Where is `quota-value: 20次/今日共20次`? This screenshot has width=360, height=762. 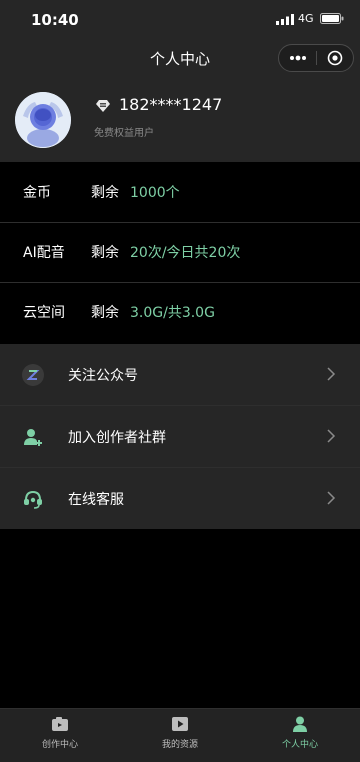
quota-value: 20次/今日共20次 is located at coordinates (185, 253).